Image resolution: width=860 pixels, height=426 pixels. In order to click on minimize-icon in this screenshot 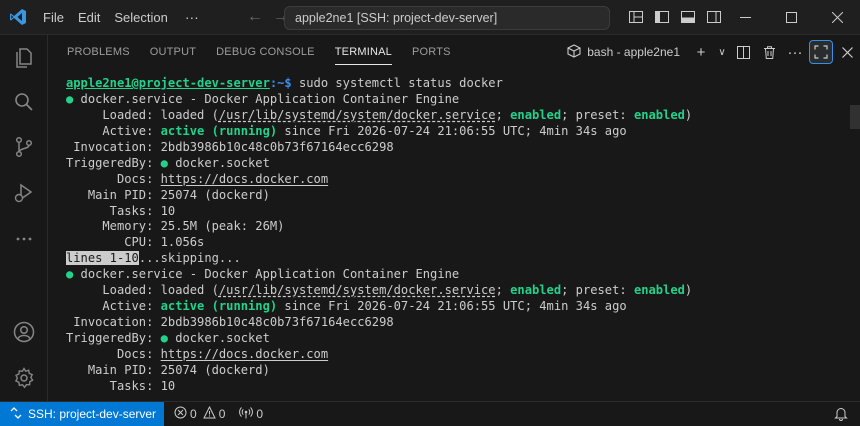, I will do `click(745, 17)`.